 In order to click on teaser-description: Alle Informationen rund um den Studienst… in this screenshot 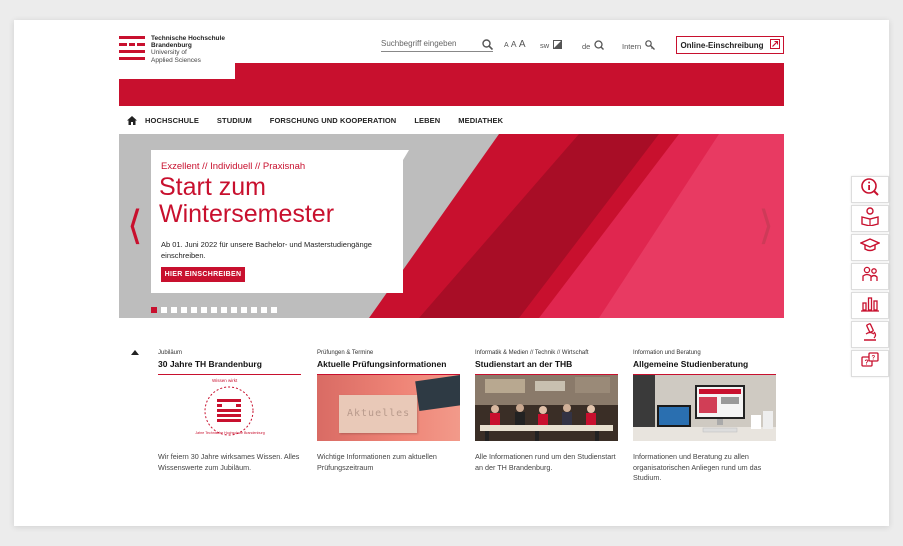, I will do `click(545, 462)`.